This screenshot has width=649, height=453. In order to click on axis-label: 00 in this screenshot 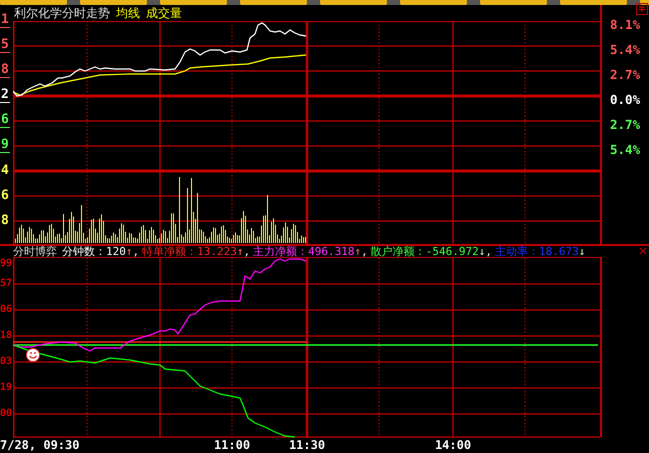, I will do `click(6, 413)`.